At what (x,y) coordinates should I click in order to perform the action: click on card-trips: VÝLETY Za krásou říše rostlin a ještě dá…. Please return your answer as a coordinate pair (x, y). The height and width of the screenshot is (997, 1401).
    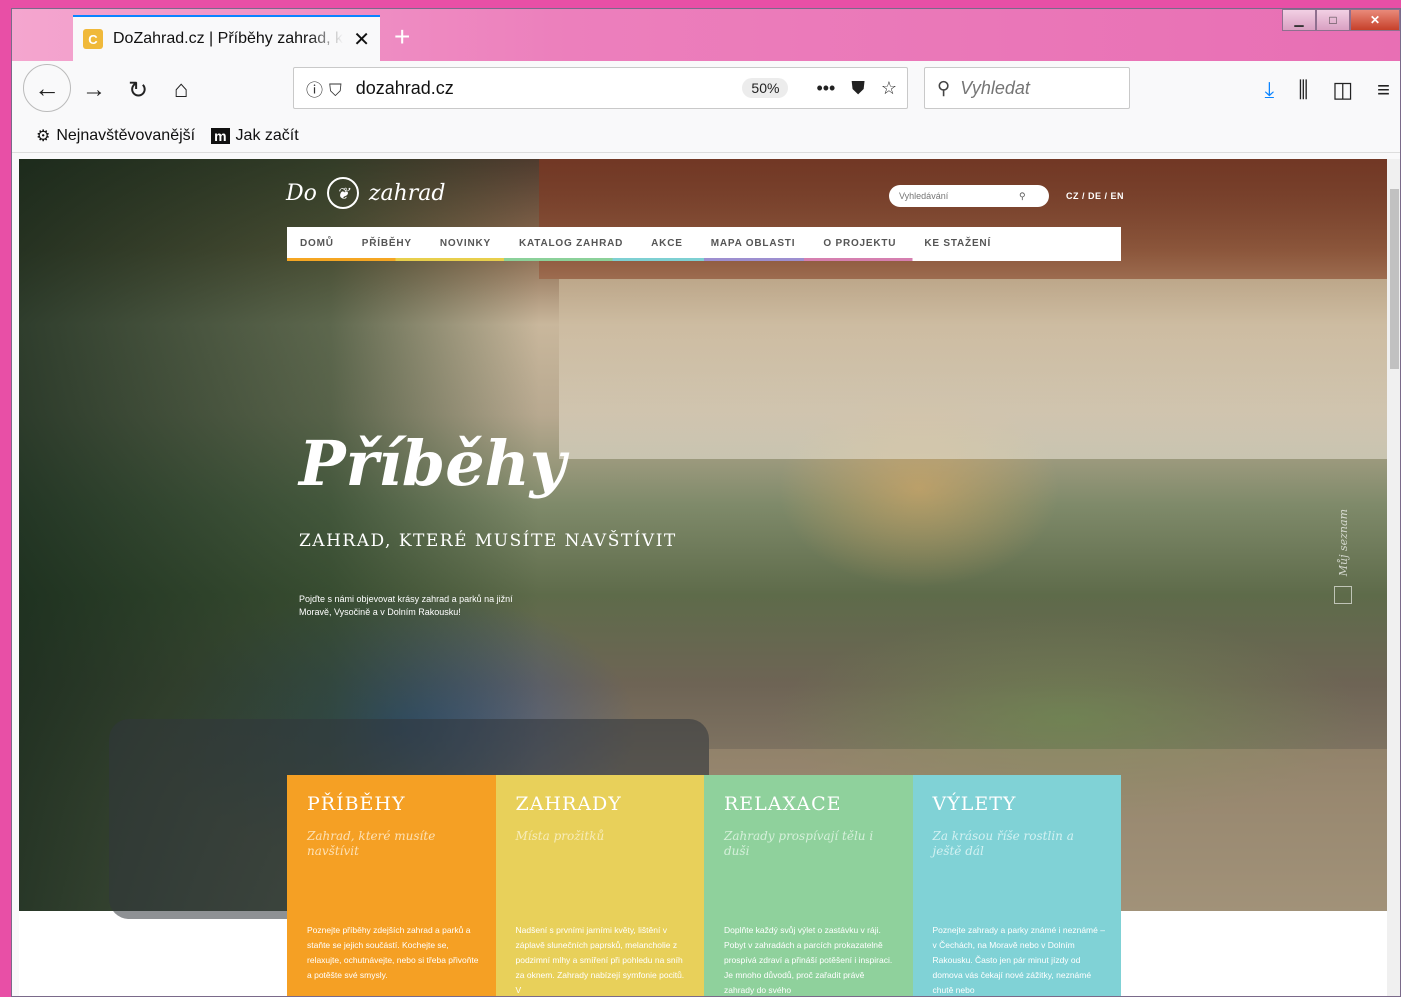
    Looking at the image, I should click on (1016, 885).